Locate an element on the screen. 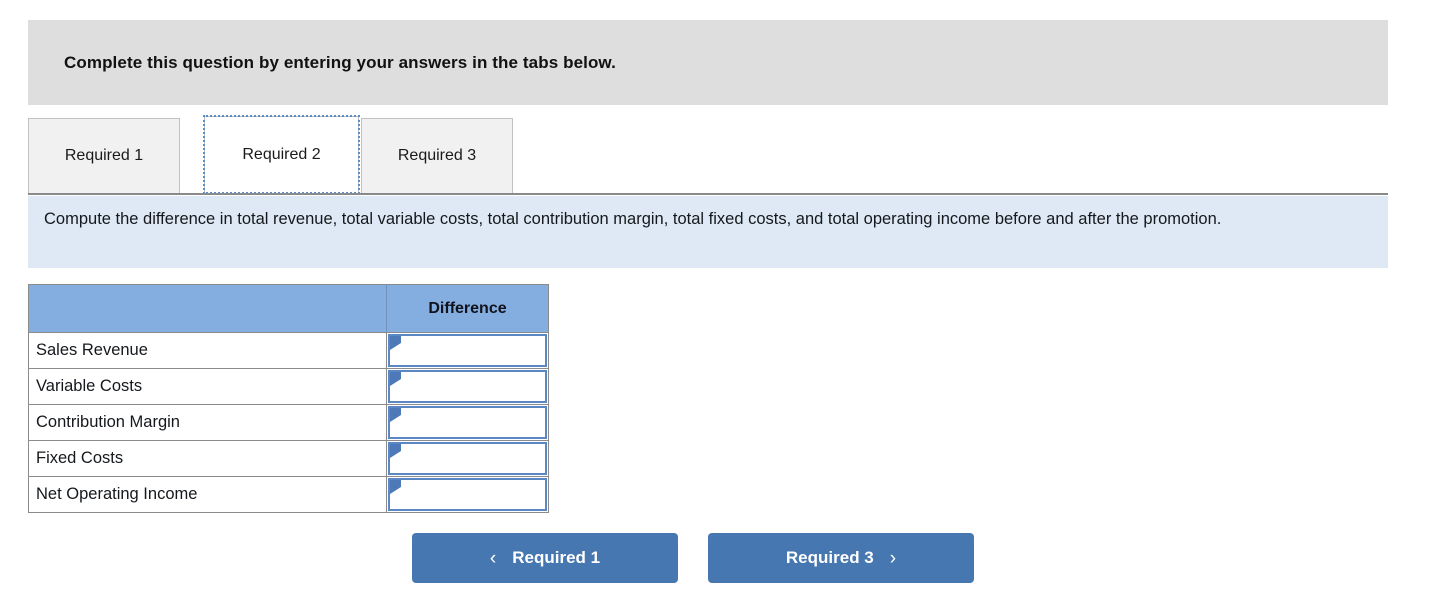 Image resolution: width=1430 pixels, height=616 pixels. previous-required-1-button: ‹ Required 1 is located at coordinates (545, 558).